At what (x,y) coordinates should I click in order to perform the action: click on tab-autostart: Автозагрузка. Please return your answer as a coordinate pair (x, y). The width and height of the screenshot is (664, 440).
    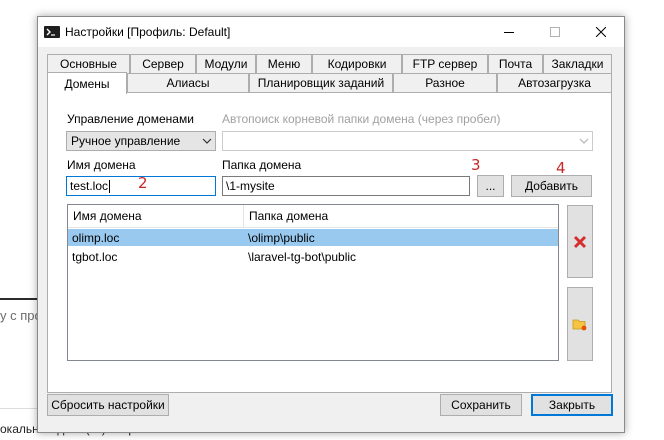
    Looking at the image, I should click on (554, 82).